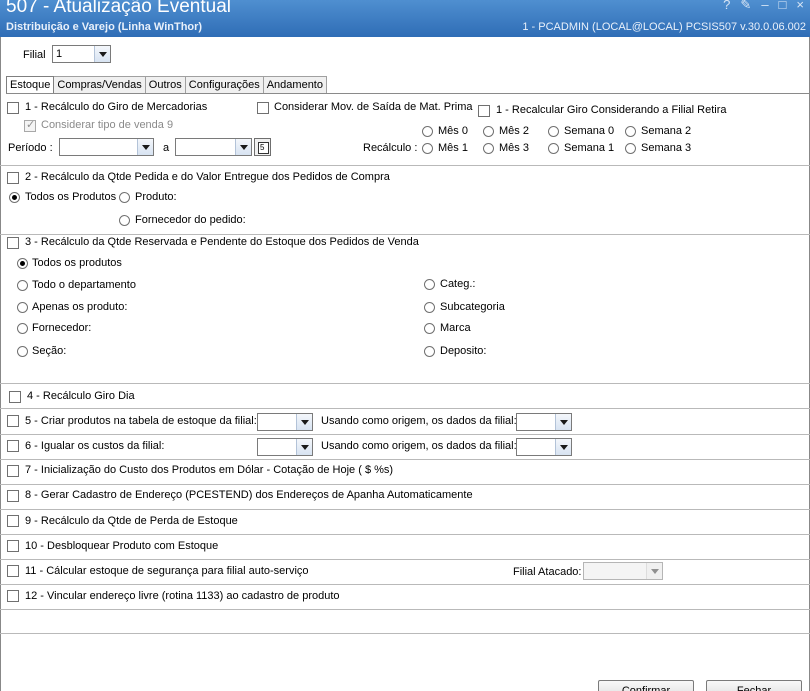 This screenshot has width=810, height=691. What do you see at coordinates (285, 422) in the screenshot?
I see `s5-filial-select` at bounding box center [285, 422].